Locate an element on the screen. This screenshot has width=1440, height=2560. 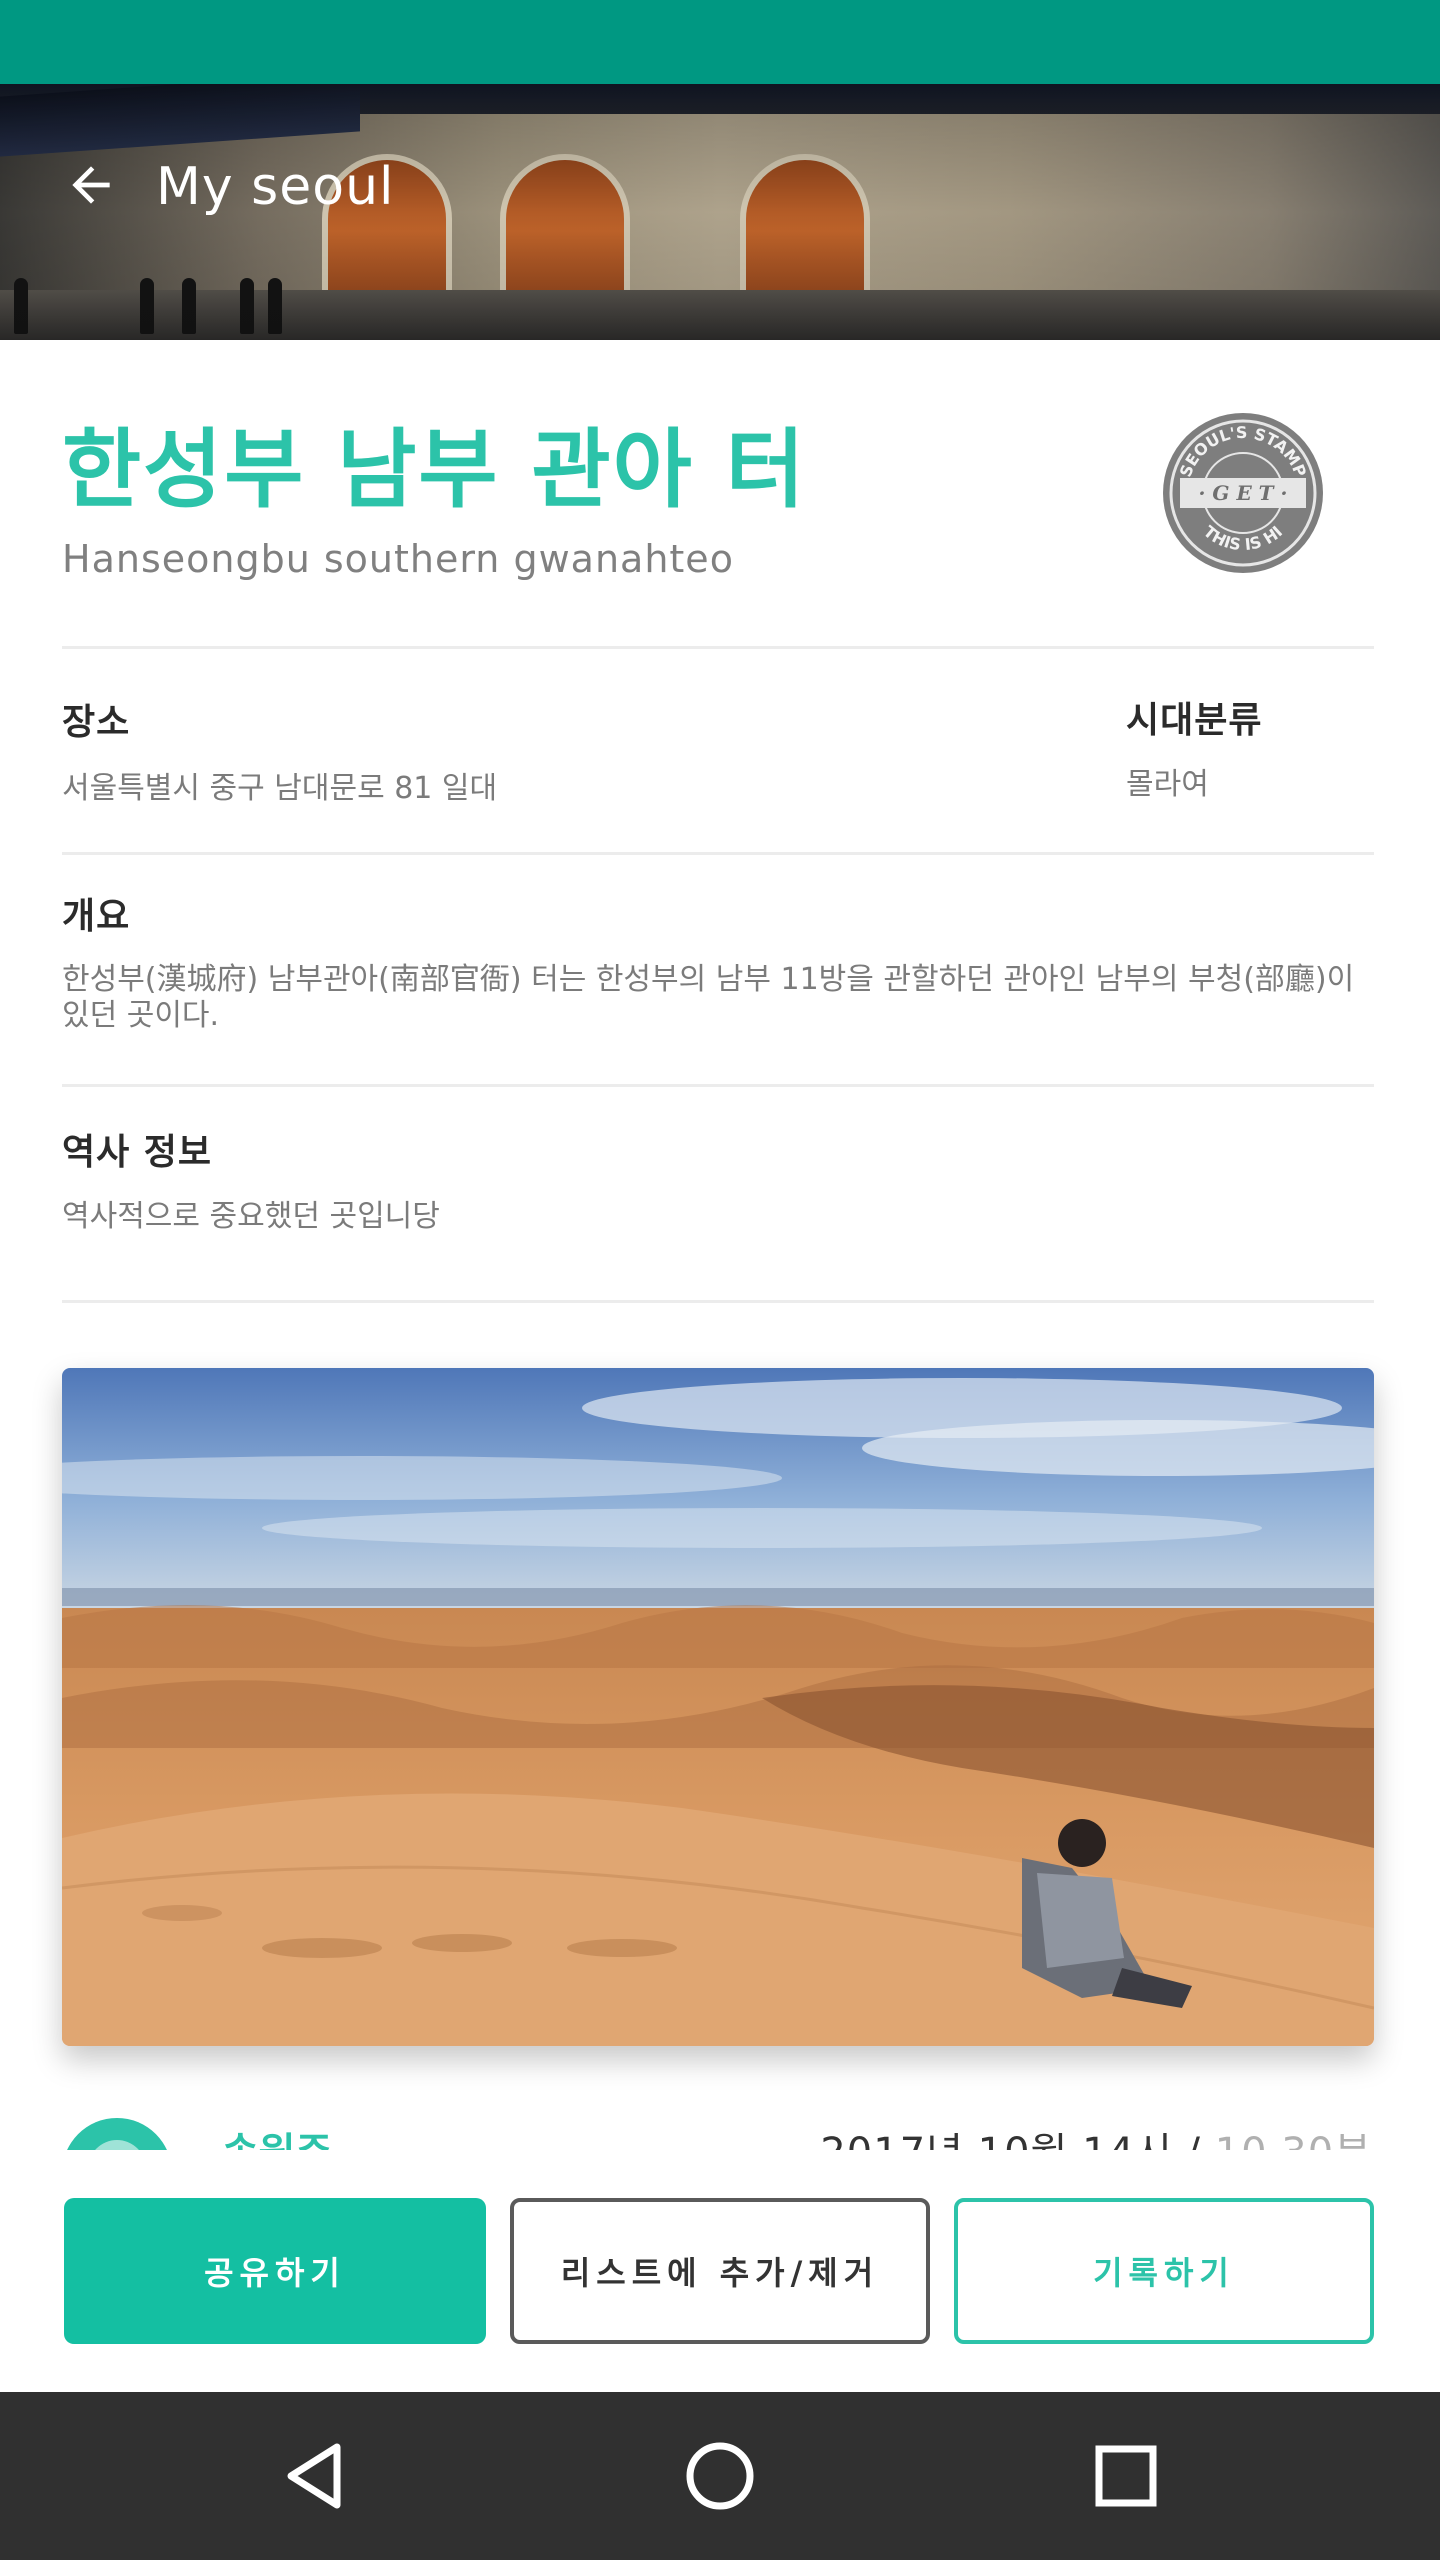
record-author-name: 송원주 is located at coordinates (277, 2135).